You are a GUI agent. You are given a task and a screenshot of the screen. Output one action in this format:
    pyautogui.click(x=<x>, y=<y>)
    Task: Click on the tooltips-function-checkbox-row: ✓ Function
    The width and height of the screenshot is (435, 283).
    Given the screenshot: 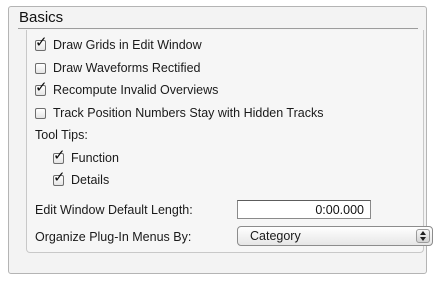 What is the action you would take?
    pyautogui.click(x=86, y=156)
    